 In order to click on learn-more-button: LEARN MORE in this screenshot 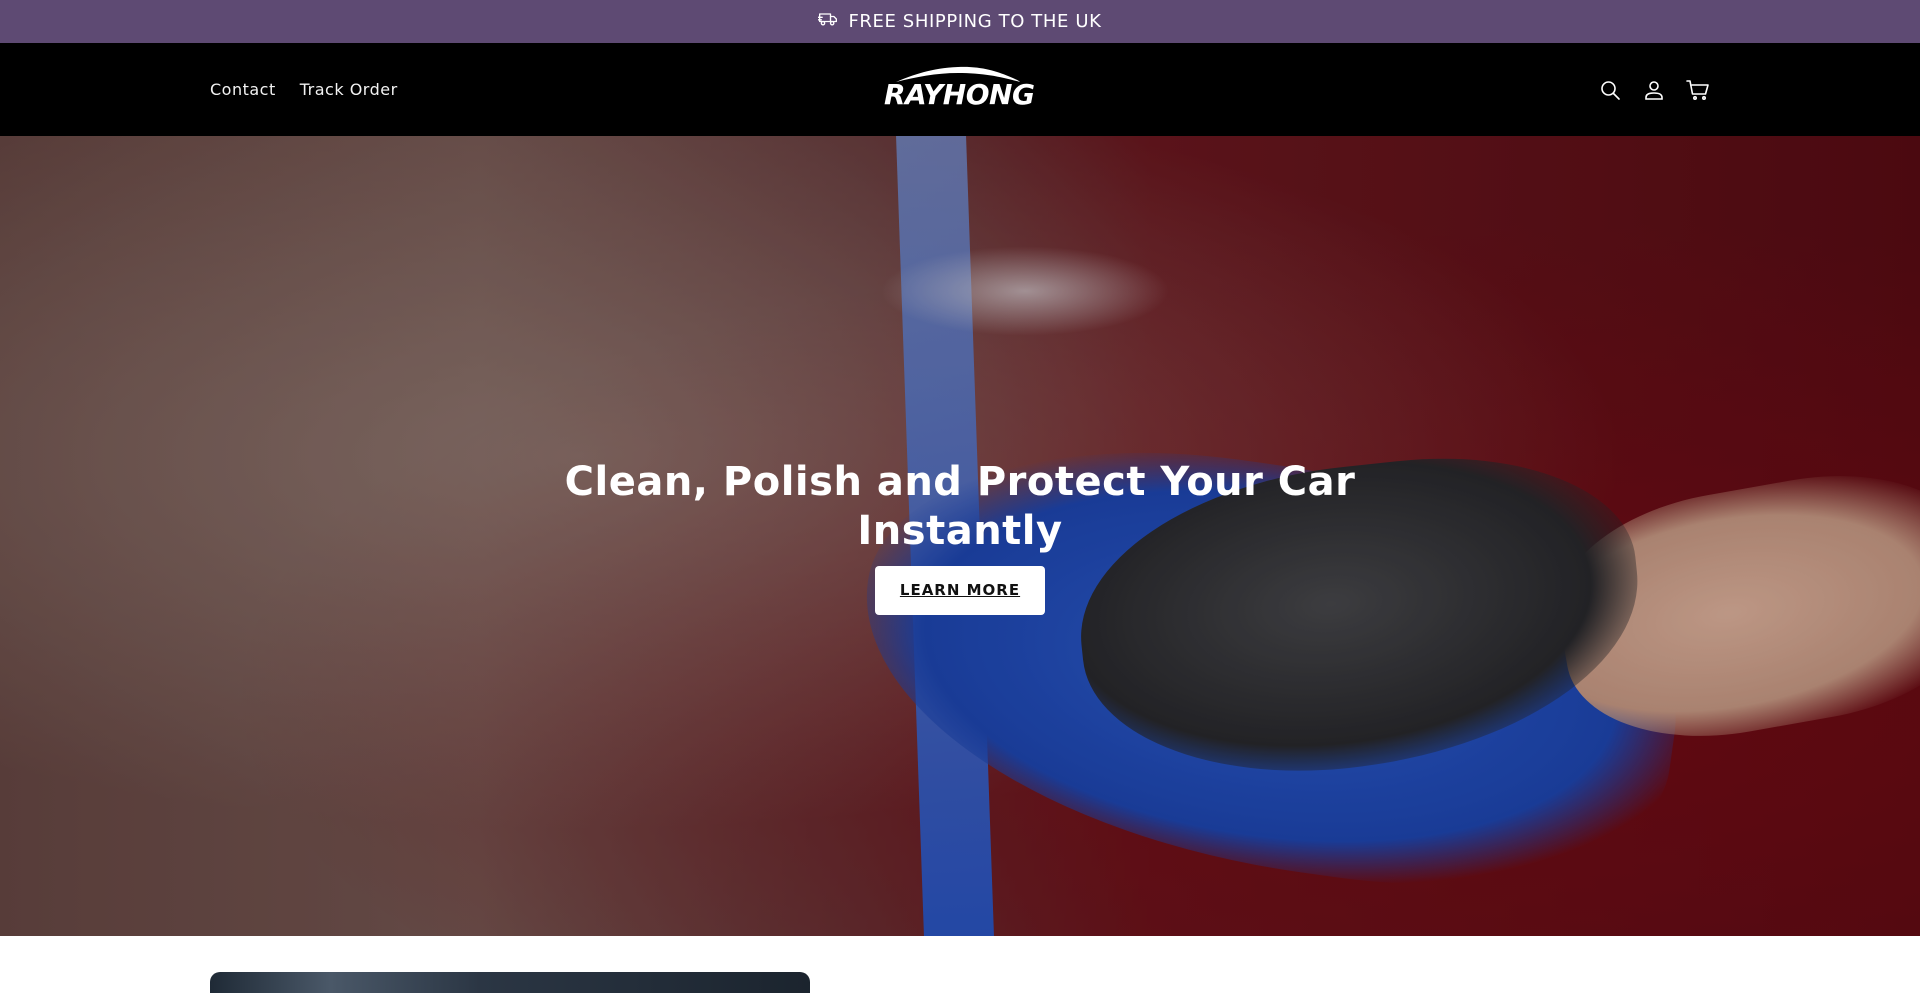, I will do `click(960, 590)`.